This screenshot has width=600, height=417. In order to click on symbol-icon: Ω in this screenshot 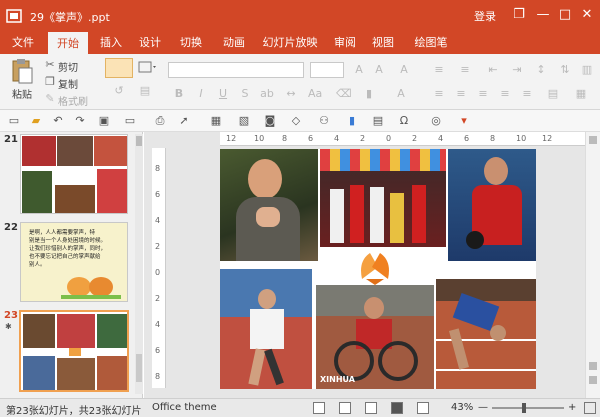, I will do `click(404, 121)`.